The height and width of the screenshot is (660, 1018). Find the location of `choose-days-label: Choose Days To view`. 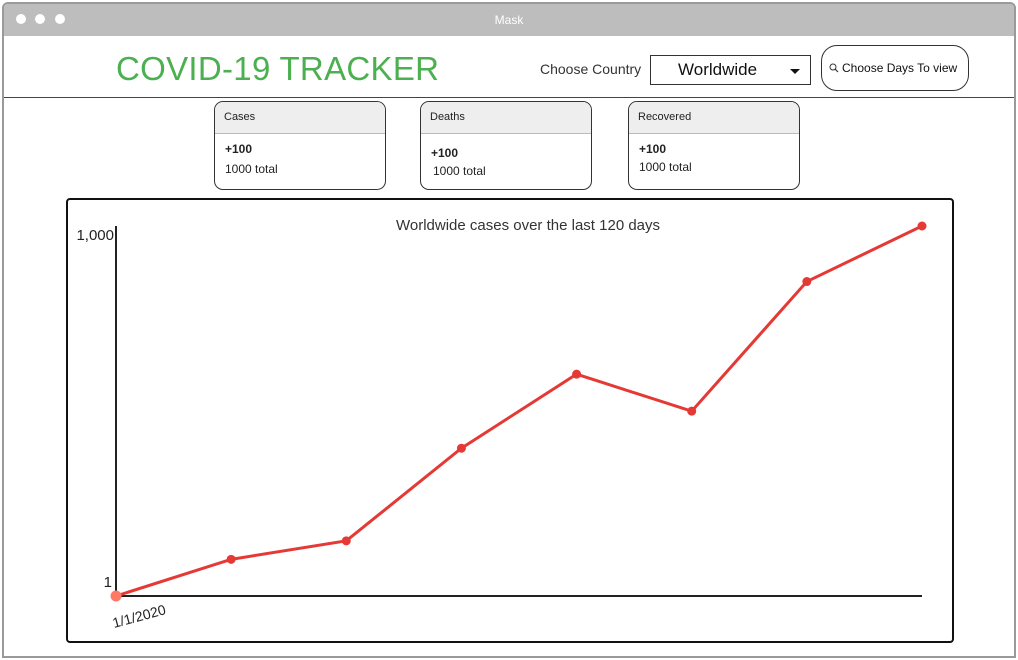

choose-days-label: Choose Days To view is located at coordinates (900, 68).